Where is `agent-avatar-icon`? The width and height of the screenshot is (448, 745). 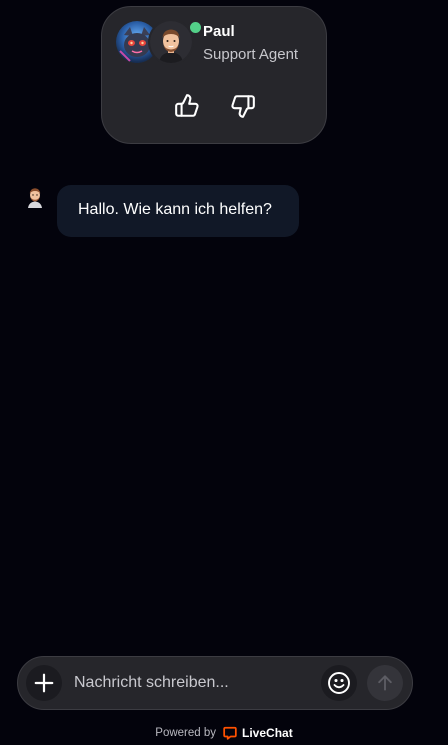 agent-avatar-icon is located at coordinates (171, 42).